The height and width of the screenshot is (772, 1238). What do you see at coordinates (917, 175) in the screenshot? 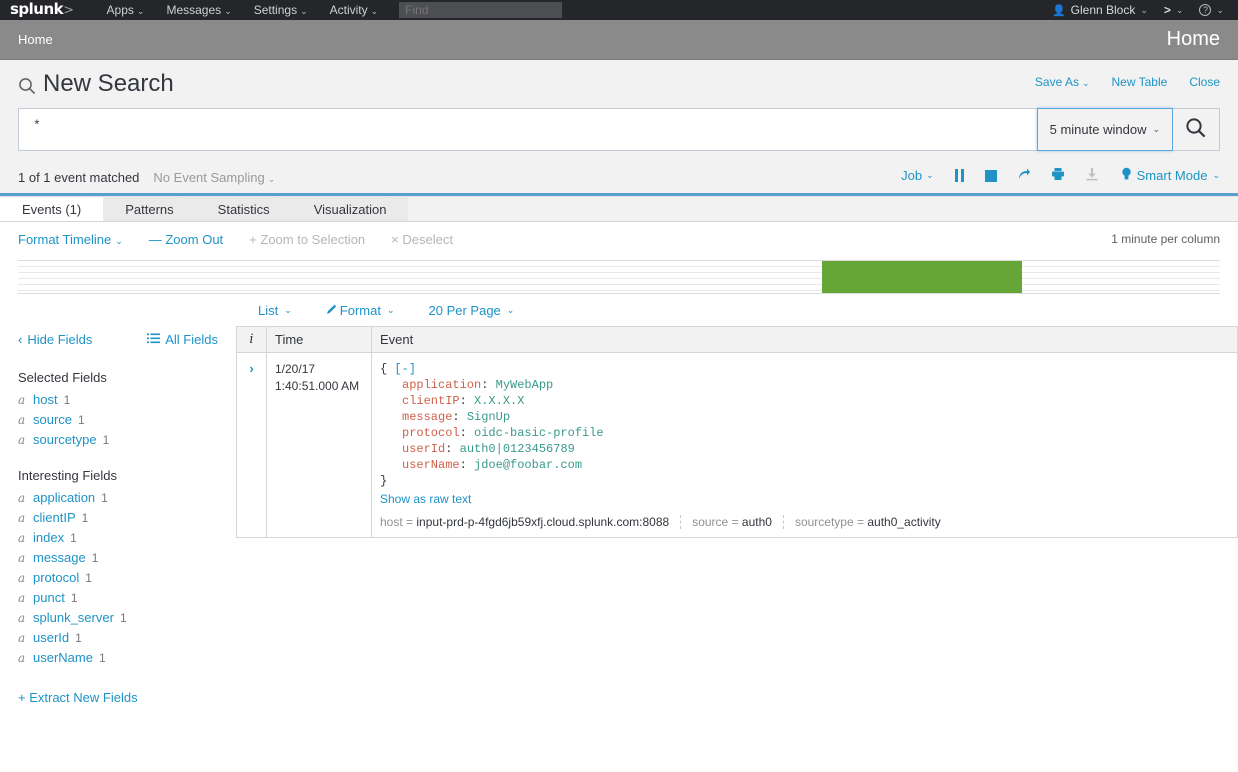
I see `job-menu: Job ⌄` at bounding box center [917, 175].